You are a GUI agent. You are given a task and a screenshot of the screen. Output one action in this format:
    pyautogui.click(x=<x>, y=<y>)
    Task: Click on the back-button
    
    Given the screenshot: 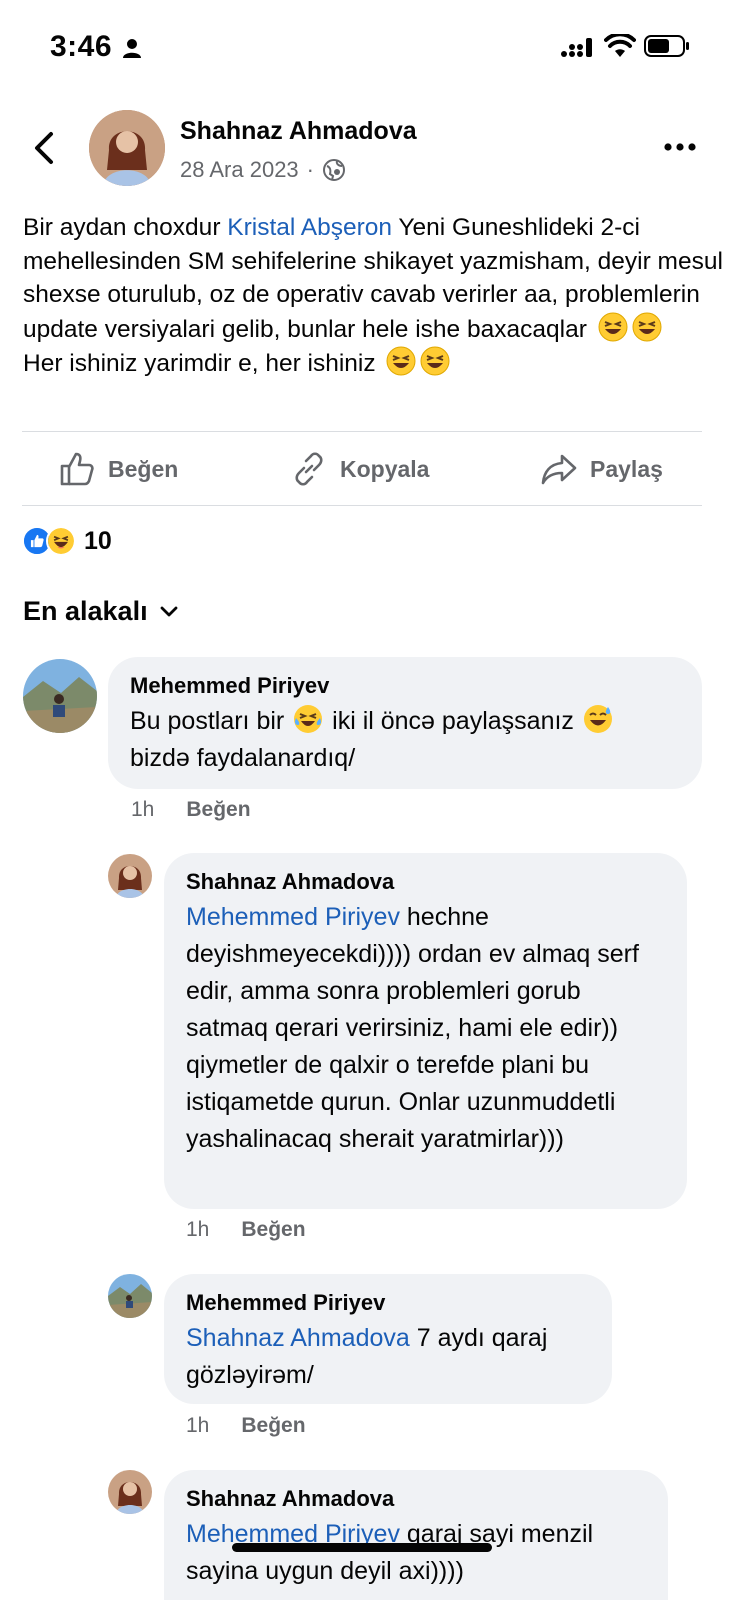 What is the action you would take?
    pyautogui.click(x=44, y=148)
    